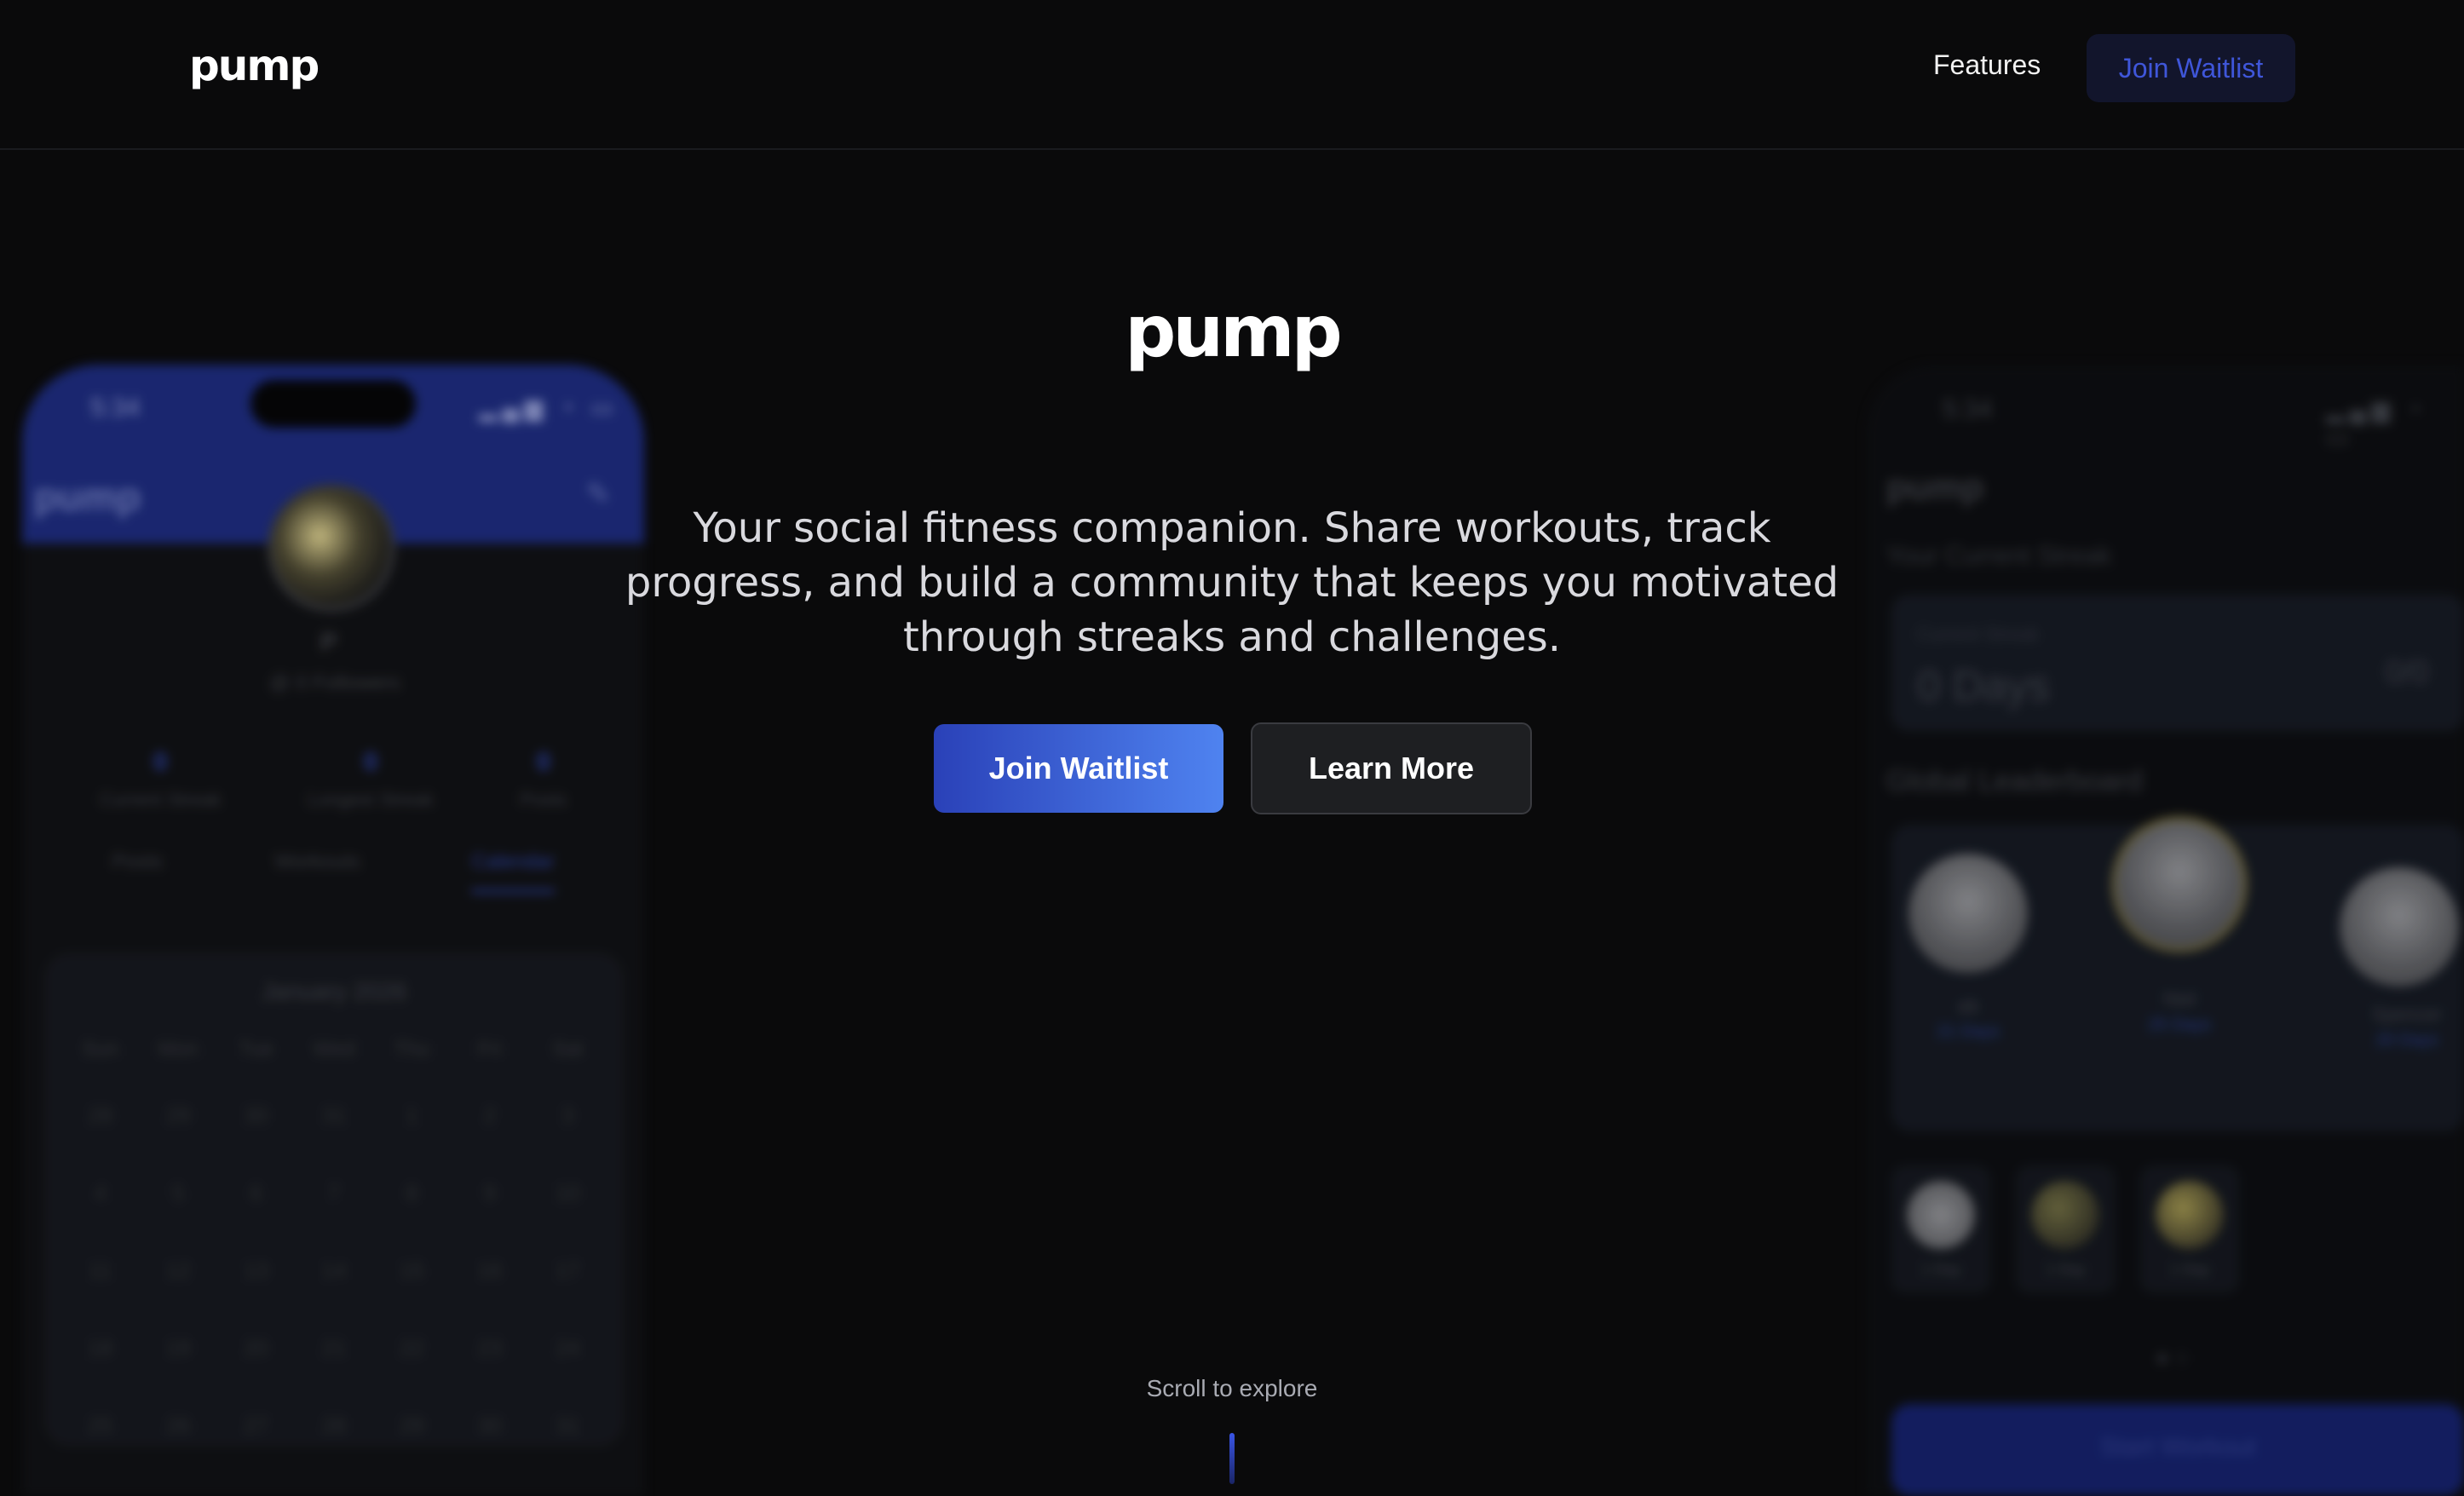 The width and height of the screenshot is (2464, 1496). I want to click on stat-current-streak: 0 Current Streak, so click(160, 779).